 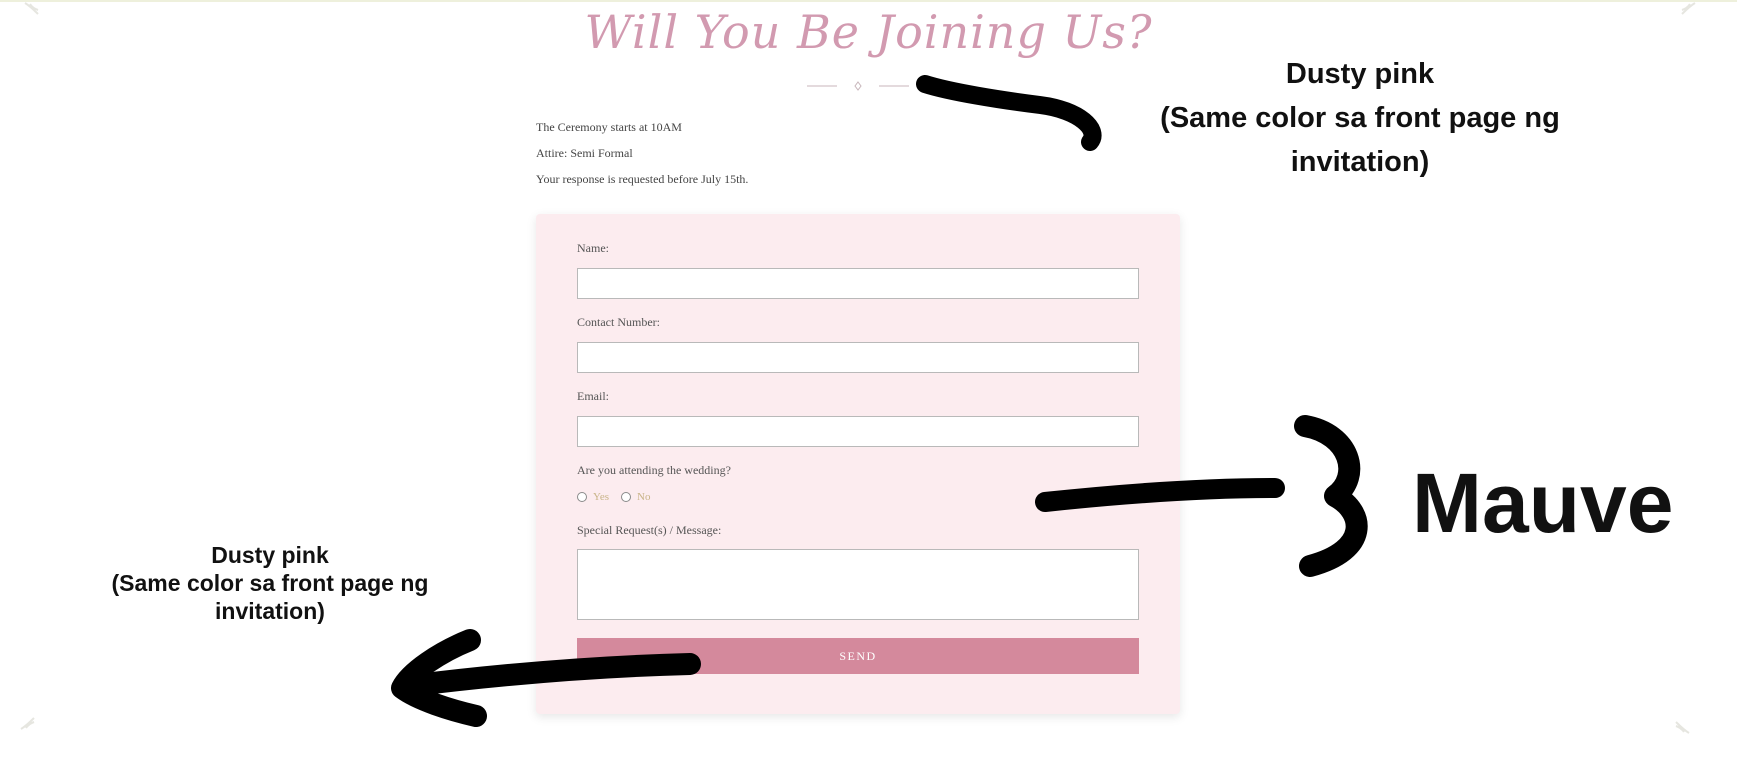 I want to click on name-input, so click(x=858, y=283).